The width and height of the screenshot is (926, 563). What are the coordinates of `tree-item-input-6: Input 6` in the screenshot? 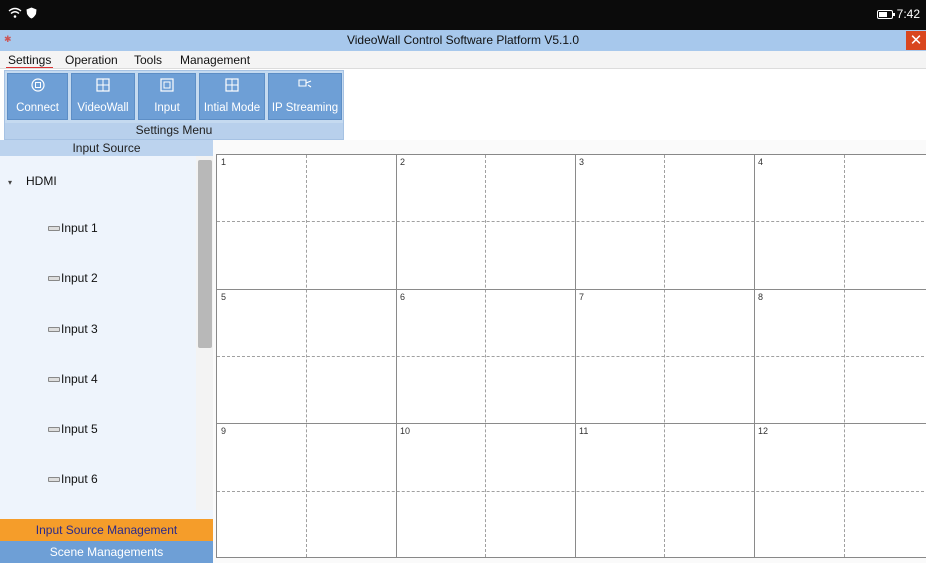 It's located at (73, 479).